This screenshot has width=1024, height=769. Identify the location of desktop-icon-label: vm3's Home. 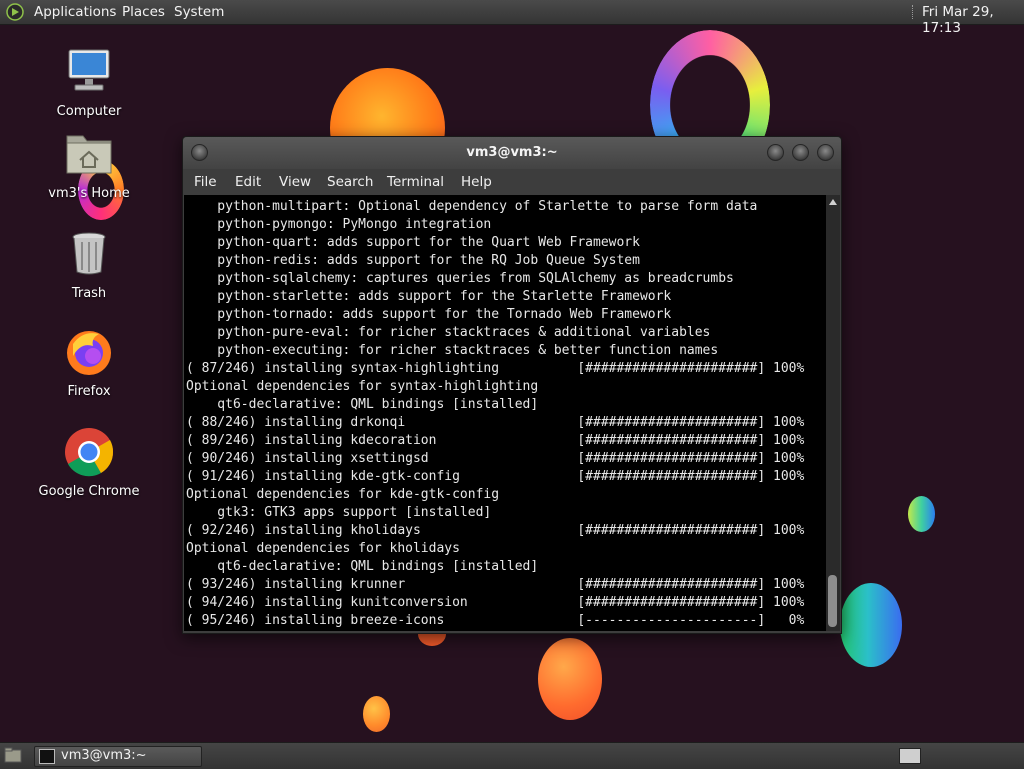
(89, 193).